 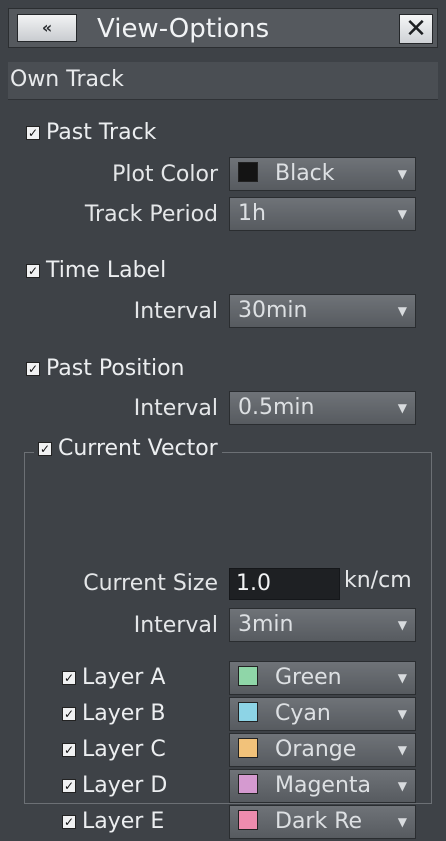 I want to click on layer-a-color-dropdown: Green ▼, so click(x=322, y=678).